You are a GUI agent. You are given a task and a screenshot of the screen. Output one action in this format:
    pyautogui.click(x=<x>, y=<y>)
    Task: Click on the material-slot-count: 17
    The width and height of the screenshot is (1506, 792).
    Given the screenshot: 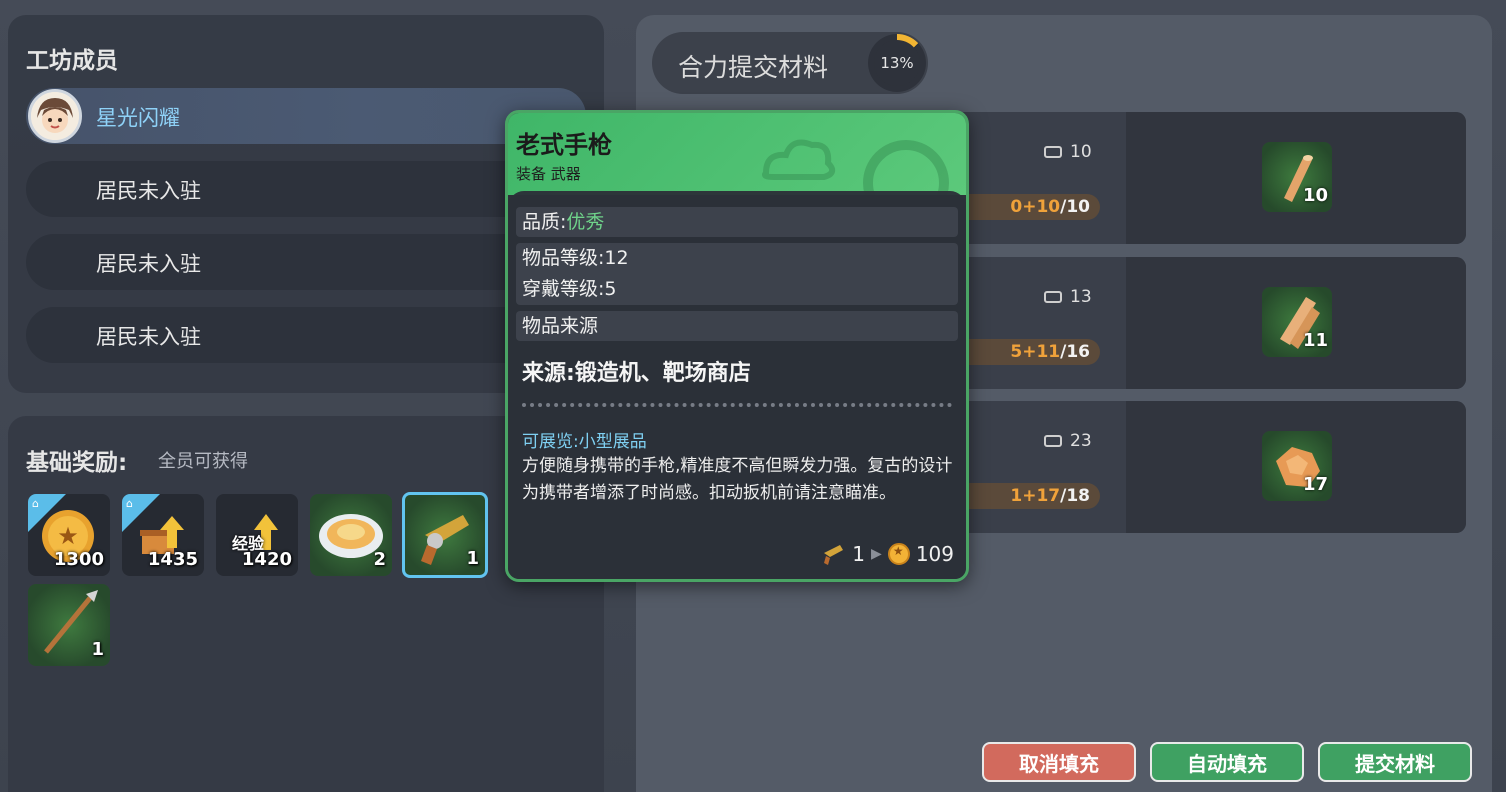 What is the action you would take?
    pyautogui.click(x=1315, y=484)
    